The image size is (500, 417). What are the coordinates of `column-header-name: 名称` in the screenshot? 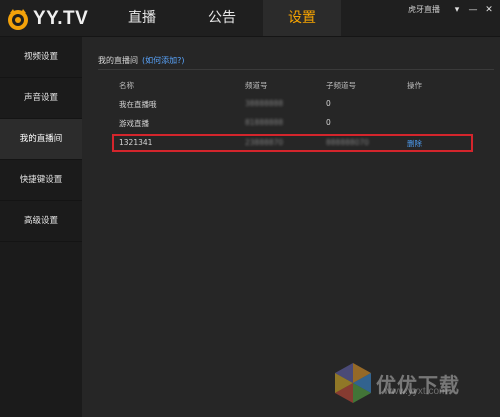 It's located at (126, 85).